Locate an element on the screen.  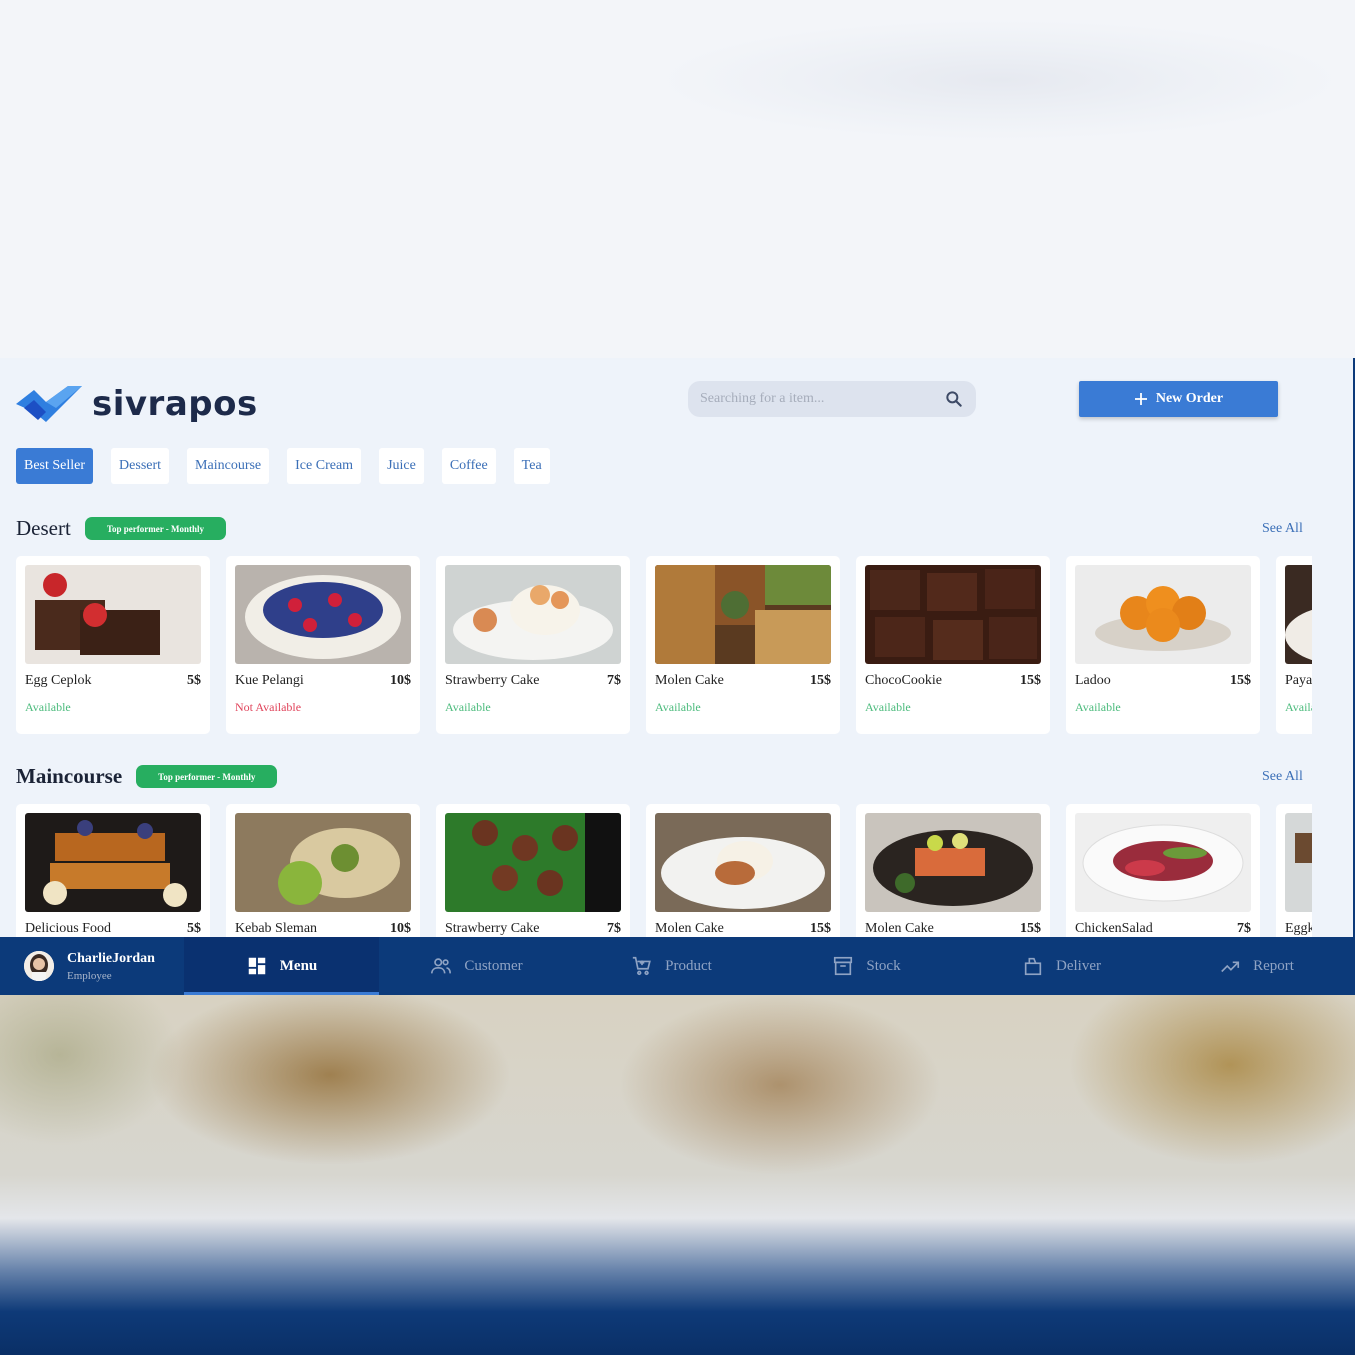
tab-maincourse: Maincourse is located at coordinates (228, 466).